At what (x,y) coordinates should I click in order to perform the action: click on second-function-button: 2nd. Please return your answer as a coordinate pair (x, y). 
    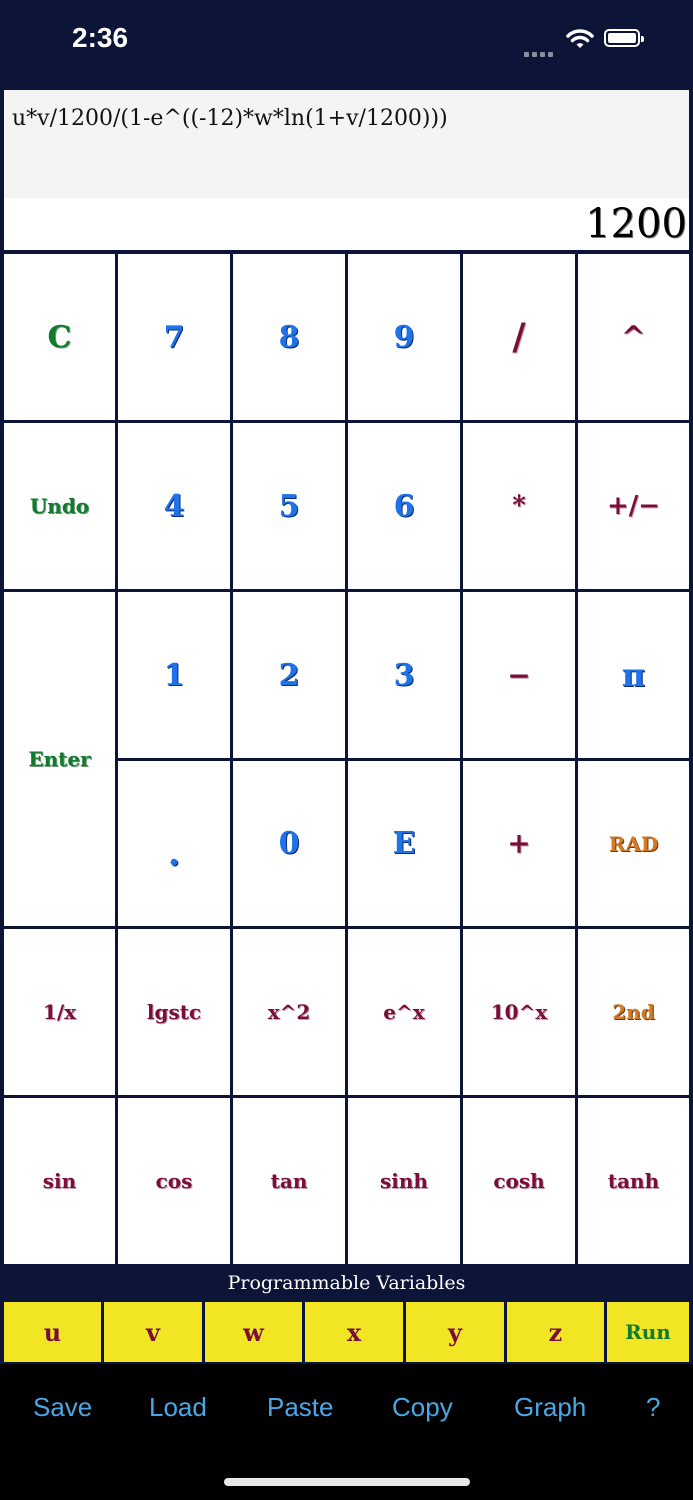
    Looking at the image, I should click on (633, 1012).